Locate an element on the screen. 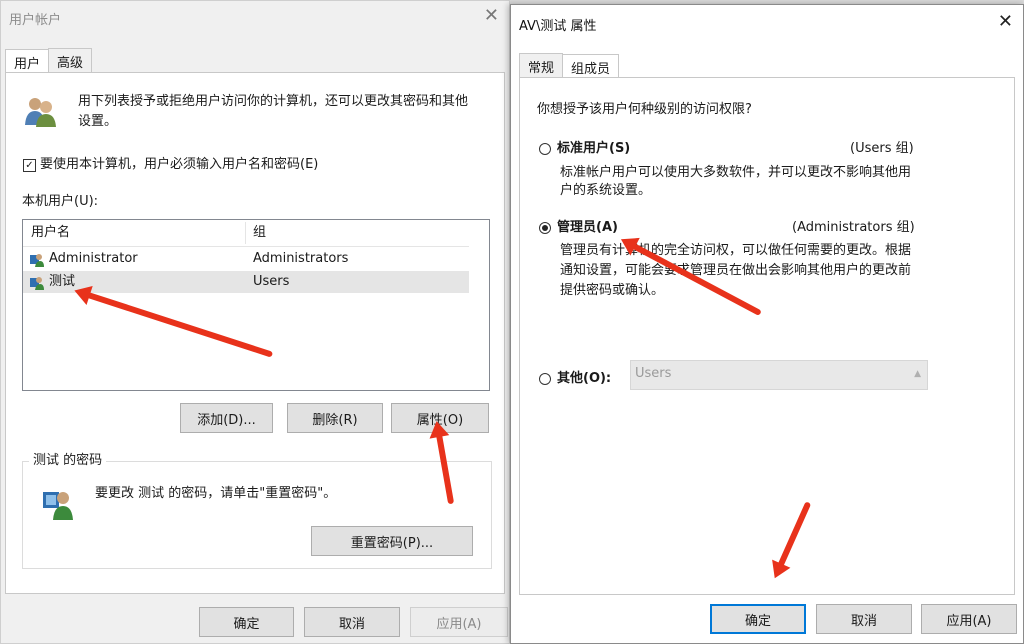 Image resolution: width=1024 pixels, height=644 pixels. administrator-desc: 通知设置，可能会要求管理员在做出会影响其他用户的更改前 is located at coordinates (736, 270).